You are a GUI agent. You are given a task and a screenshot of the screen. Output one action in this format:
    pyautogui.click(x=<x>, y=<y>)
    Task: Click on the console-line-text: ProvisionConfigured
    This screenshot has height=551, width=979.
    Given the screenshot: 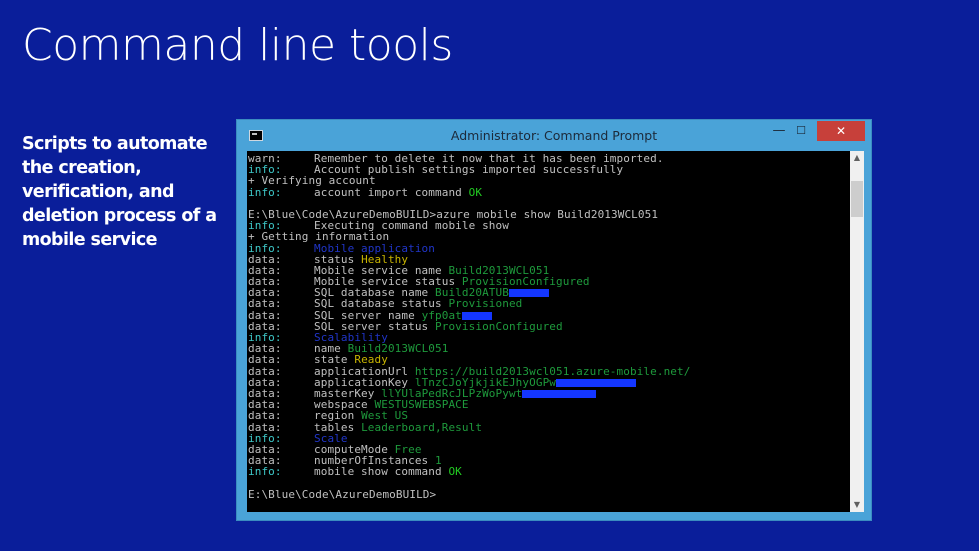 What is the action you would take?
    pyautogui.click(x=499, y=326)
    